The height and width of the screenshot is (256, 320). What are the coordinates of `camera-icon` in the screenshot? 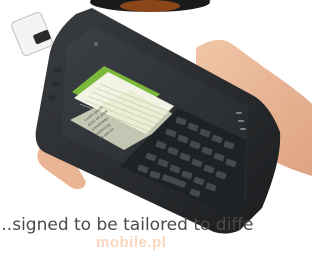 It's located at (96, 44).